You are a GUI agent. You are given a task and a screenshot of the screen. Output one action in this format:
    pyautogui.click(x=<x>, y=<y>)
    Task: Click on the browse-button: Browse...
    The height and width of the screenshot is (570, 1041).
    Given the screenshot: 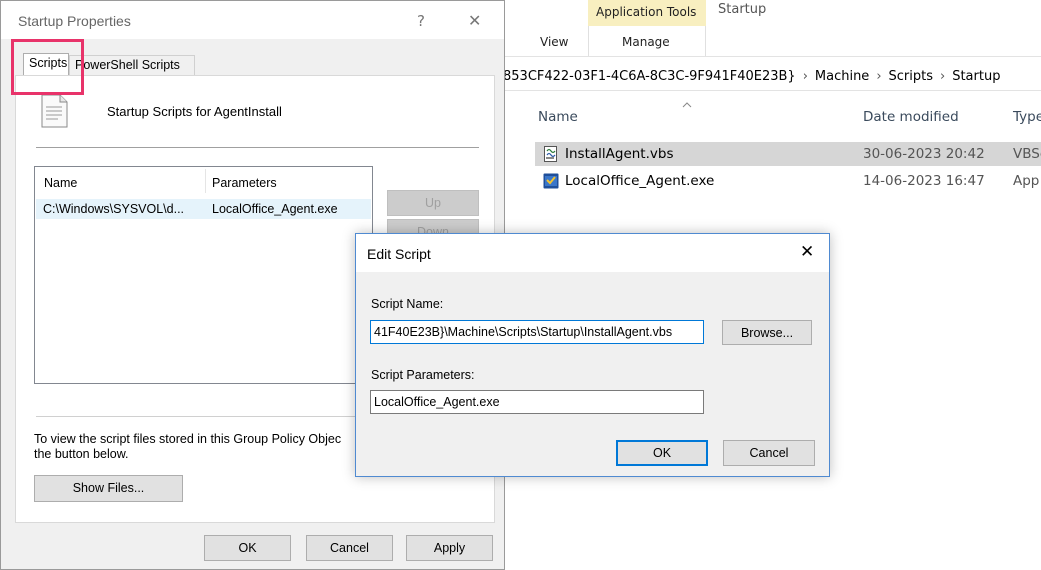 What is the action you would take?
    pyautogui.click(x=767, y=332)
    